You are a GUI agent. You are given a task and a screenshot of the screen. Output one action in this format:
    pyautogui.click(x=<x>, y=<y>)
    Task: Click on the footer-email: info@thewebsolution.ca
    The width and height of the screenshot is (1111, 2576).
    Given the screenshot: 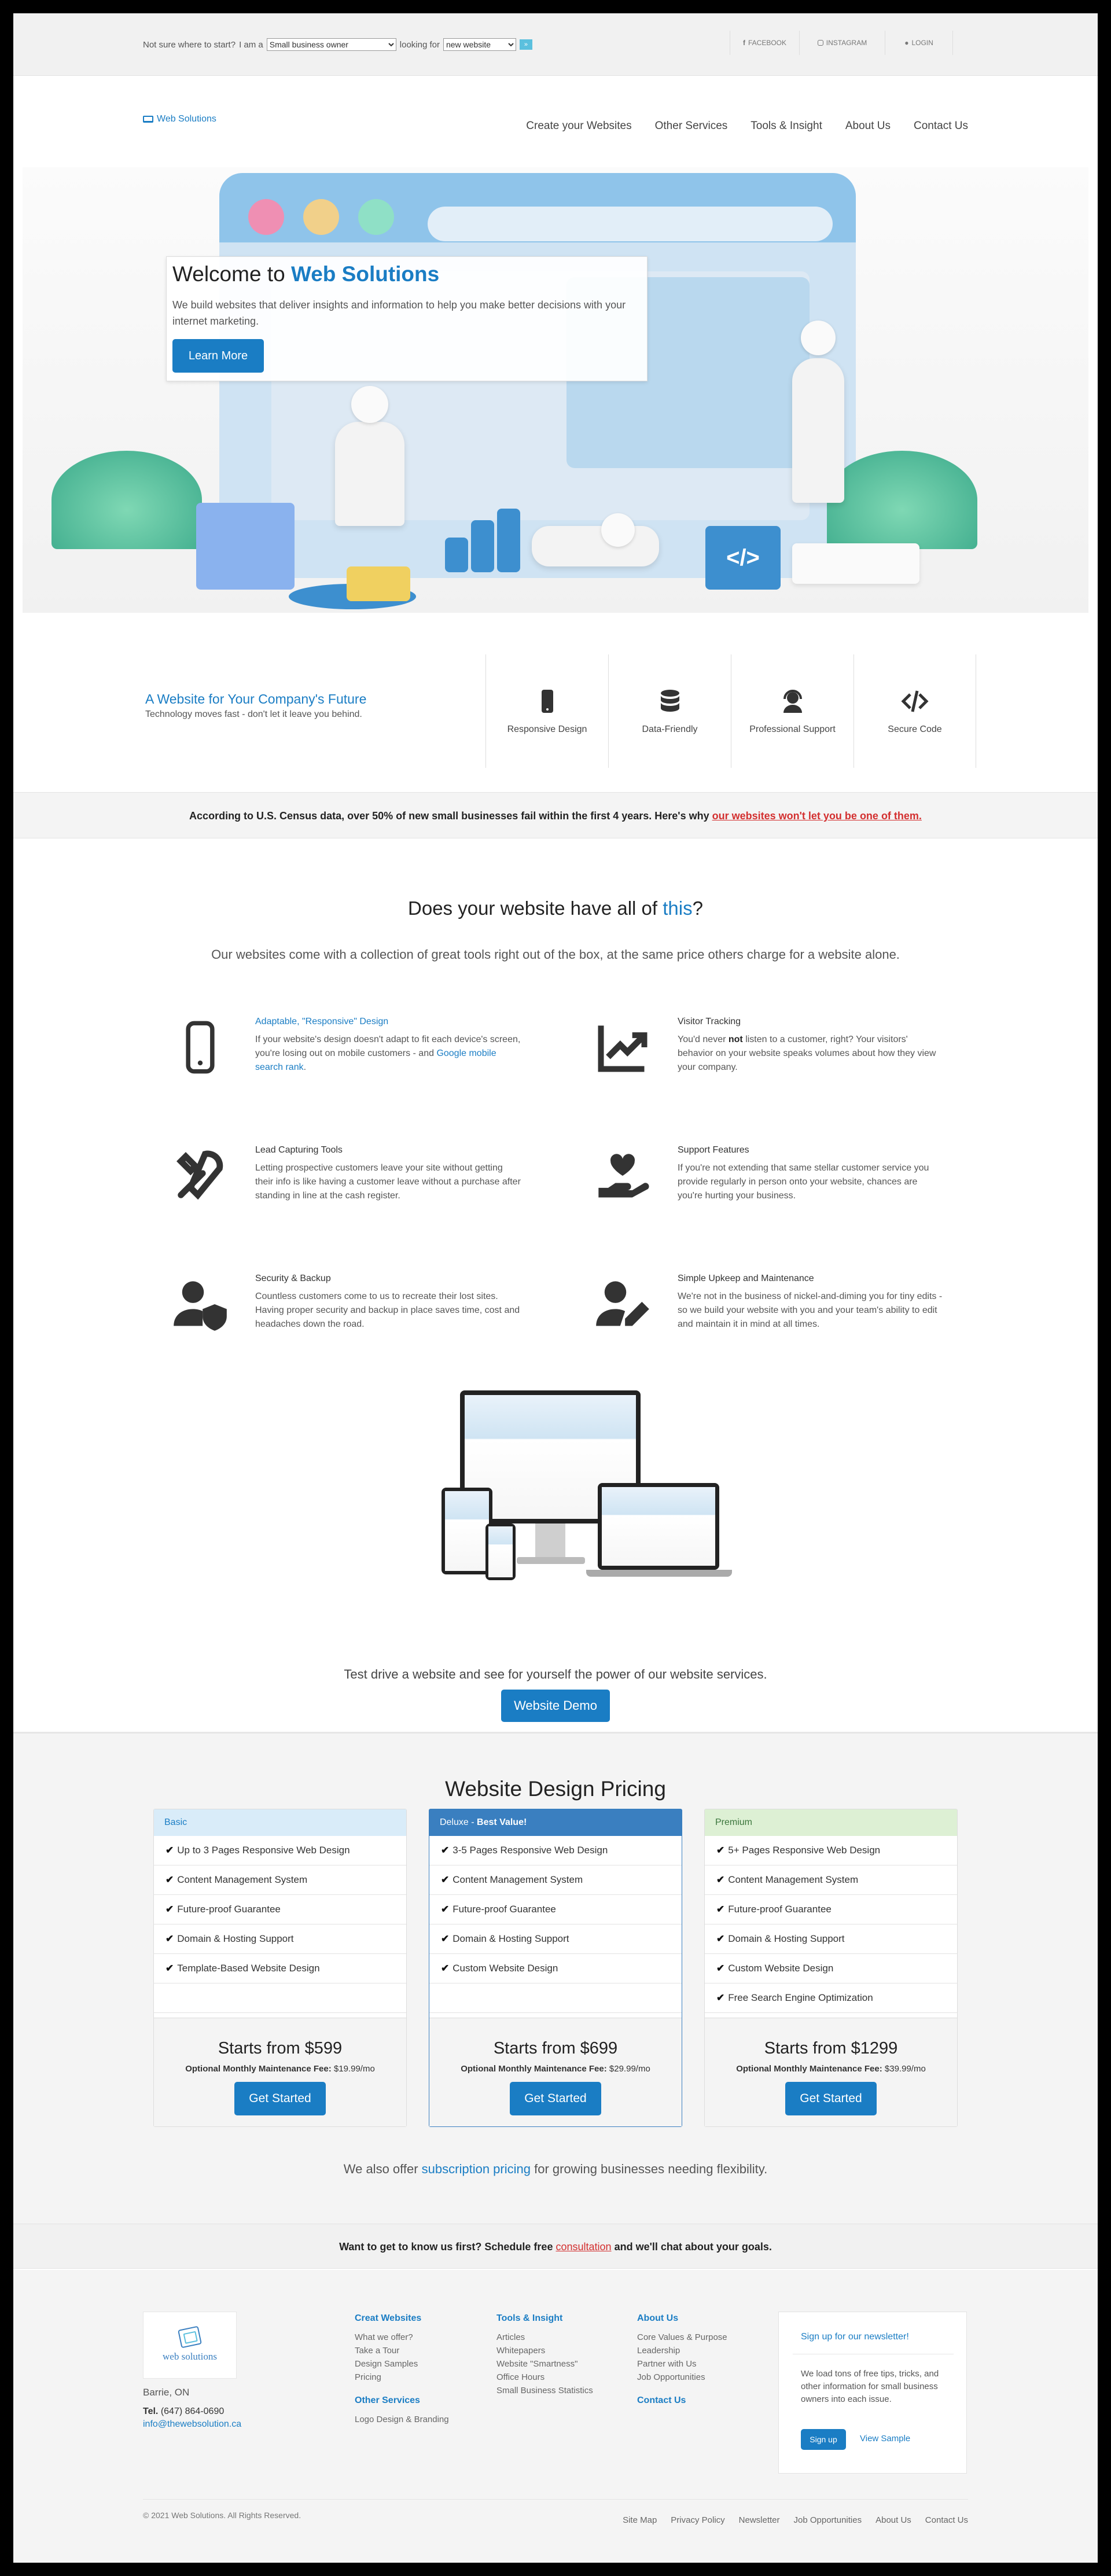 What is the action you would take?
    pyautogui.click(x=192, y=2424)
    